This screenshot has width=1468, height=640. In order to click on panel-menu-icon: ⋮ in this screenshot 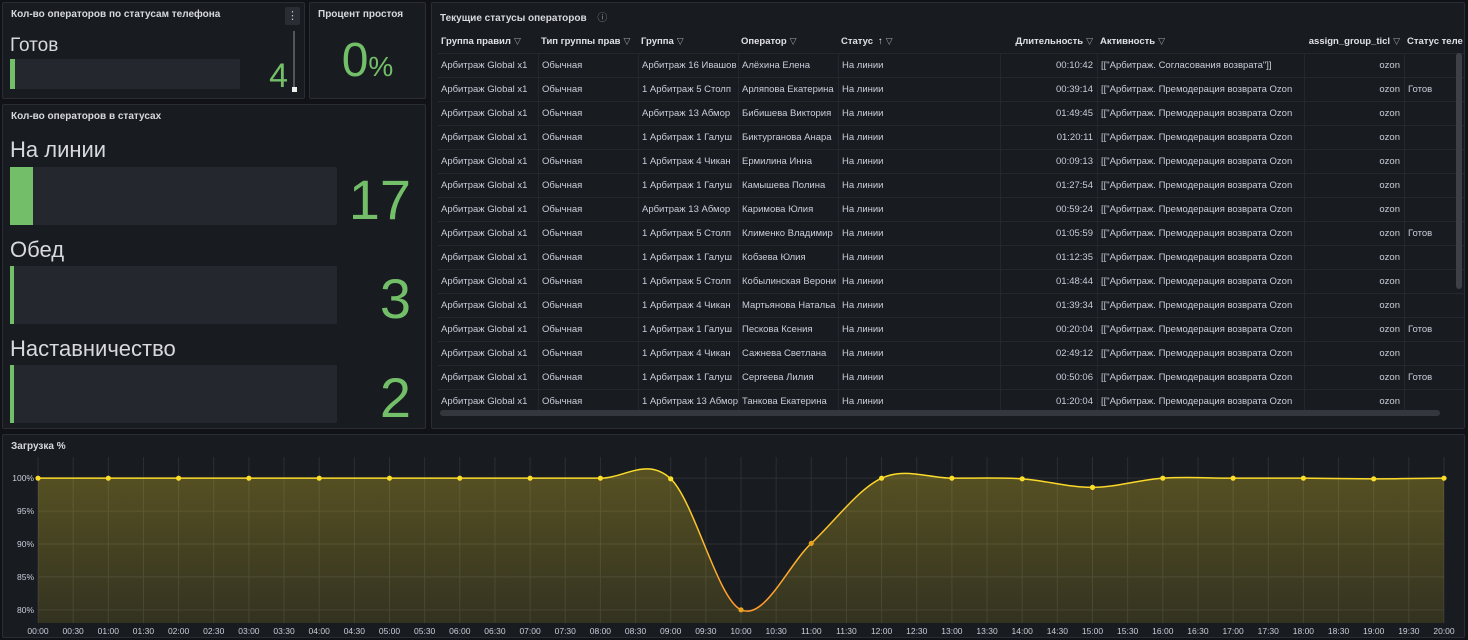, I will do `click(292, 16)`.